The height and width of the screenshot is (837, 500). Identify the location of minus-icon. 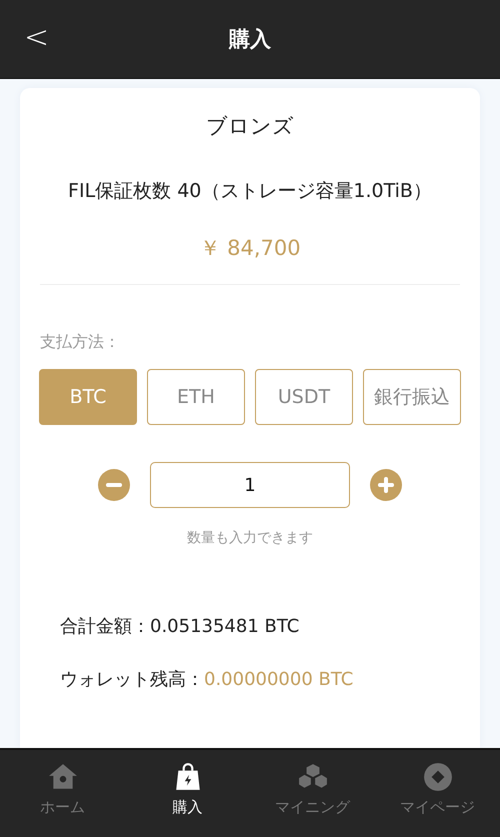
(114, 485).